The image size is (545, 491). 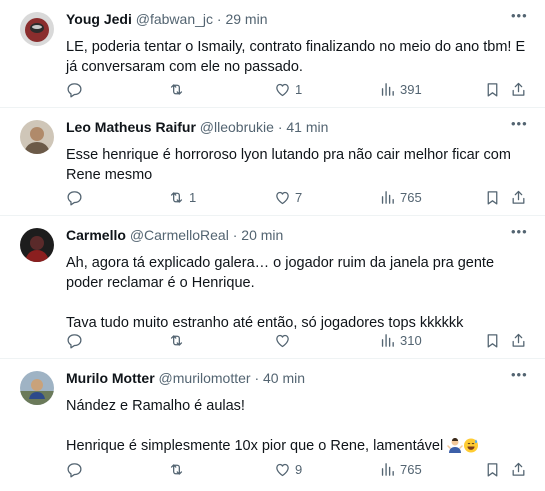 I want to click on like-count: 7, so click(x=299, y=197).